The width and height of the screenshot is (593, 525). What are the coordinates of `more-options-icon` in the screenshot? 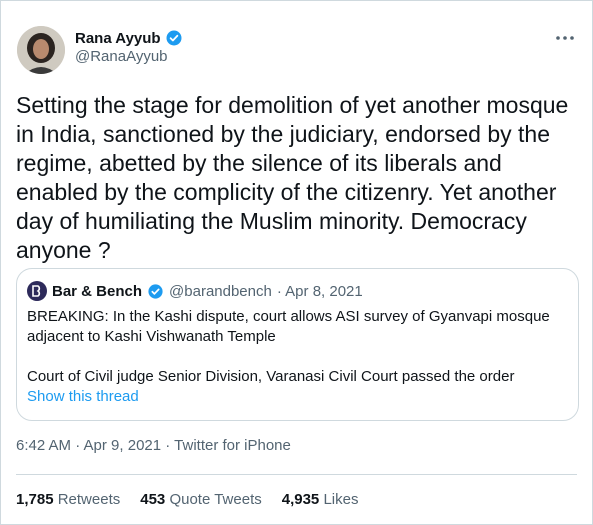 It's located at (565, 38).